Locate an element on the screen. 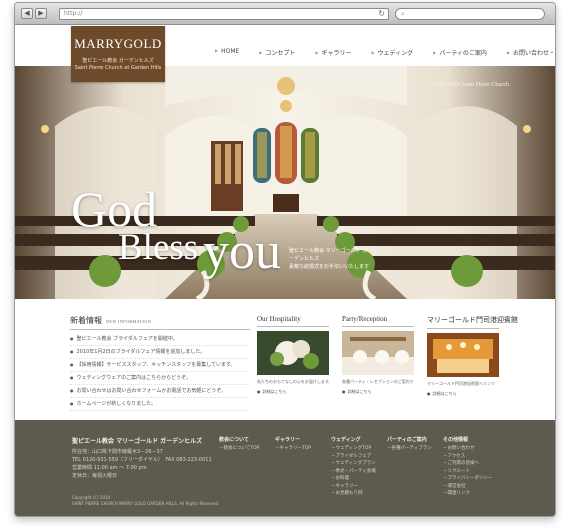 This screenshot has height=531, width=570. footer-address-line: 営業時間 11:00 am ～ 7:00 pm is located at coordinates (109, 468).